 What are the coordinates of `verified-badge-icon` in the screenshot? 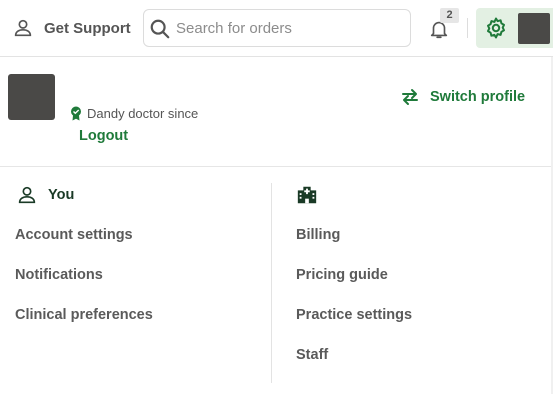 It's located at (76, 113).